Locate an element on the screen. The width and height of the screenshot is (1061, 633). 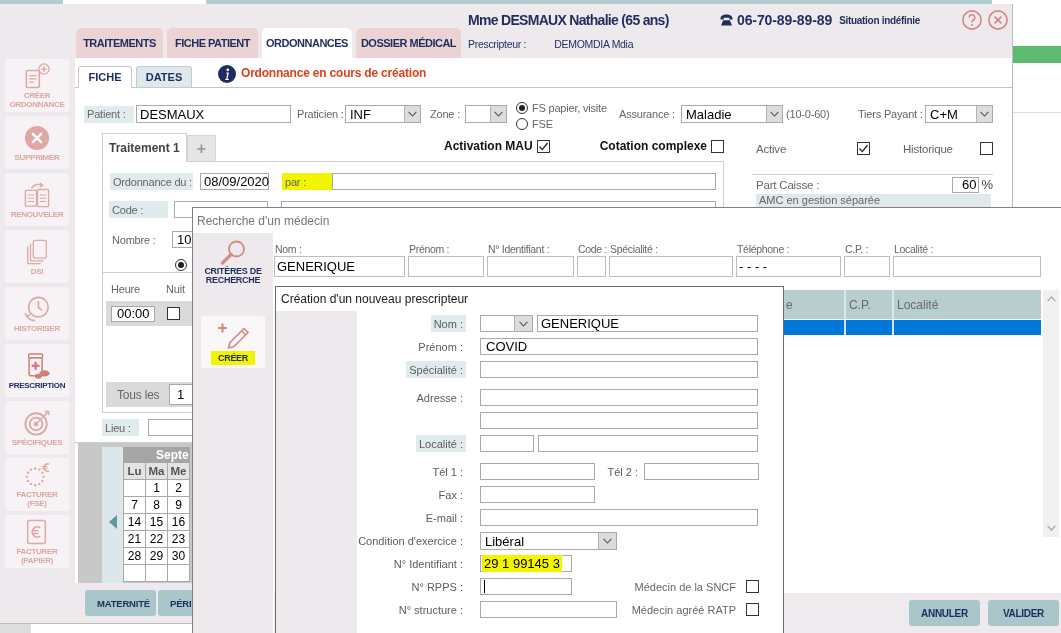
field-label: Code : is located at coordinates (138, 209).